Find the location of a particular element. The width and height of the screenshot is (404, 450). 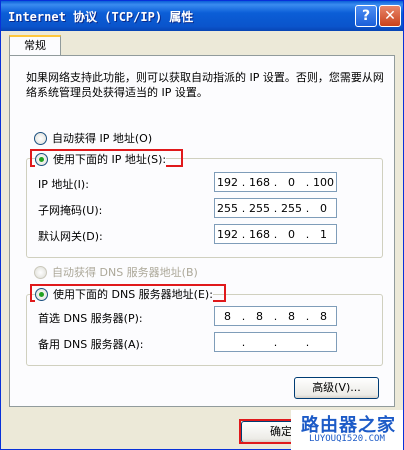

default-gateway-label: 默认网关(D): is located at coordinates (70, 236).